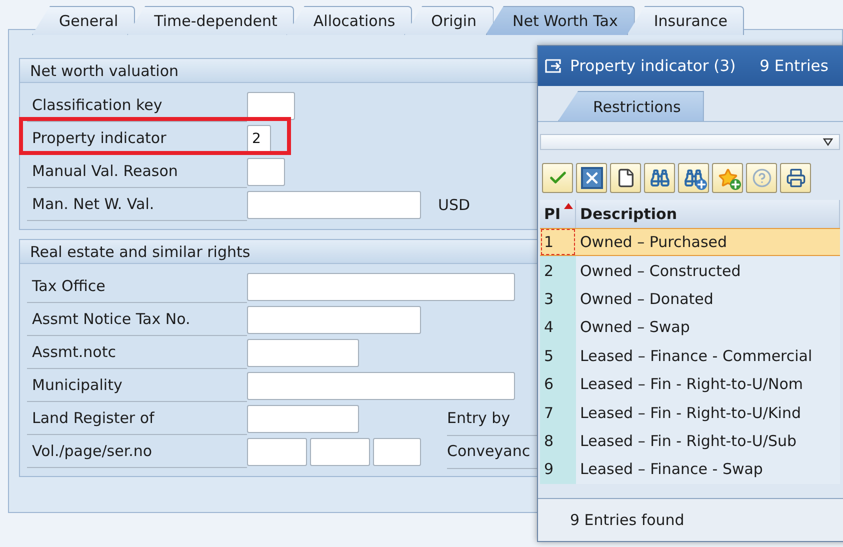  Describe the element at coordinates (653, 66) in the screenshot. I see `dialog-title: Property indicator (3)` at that location.